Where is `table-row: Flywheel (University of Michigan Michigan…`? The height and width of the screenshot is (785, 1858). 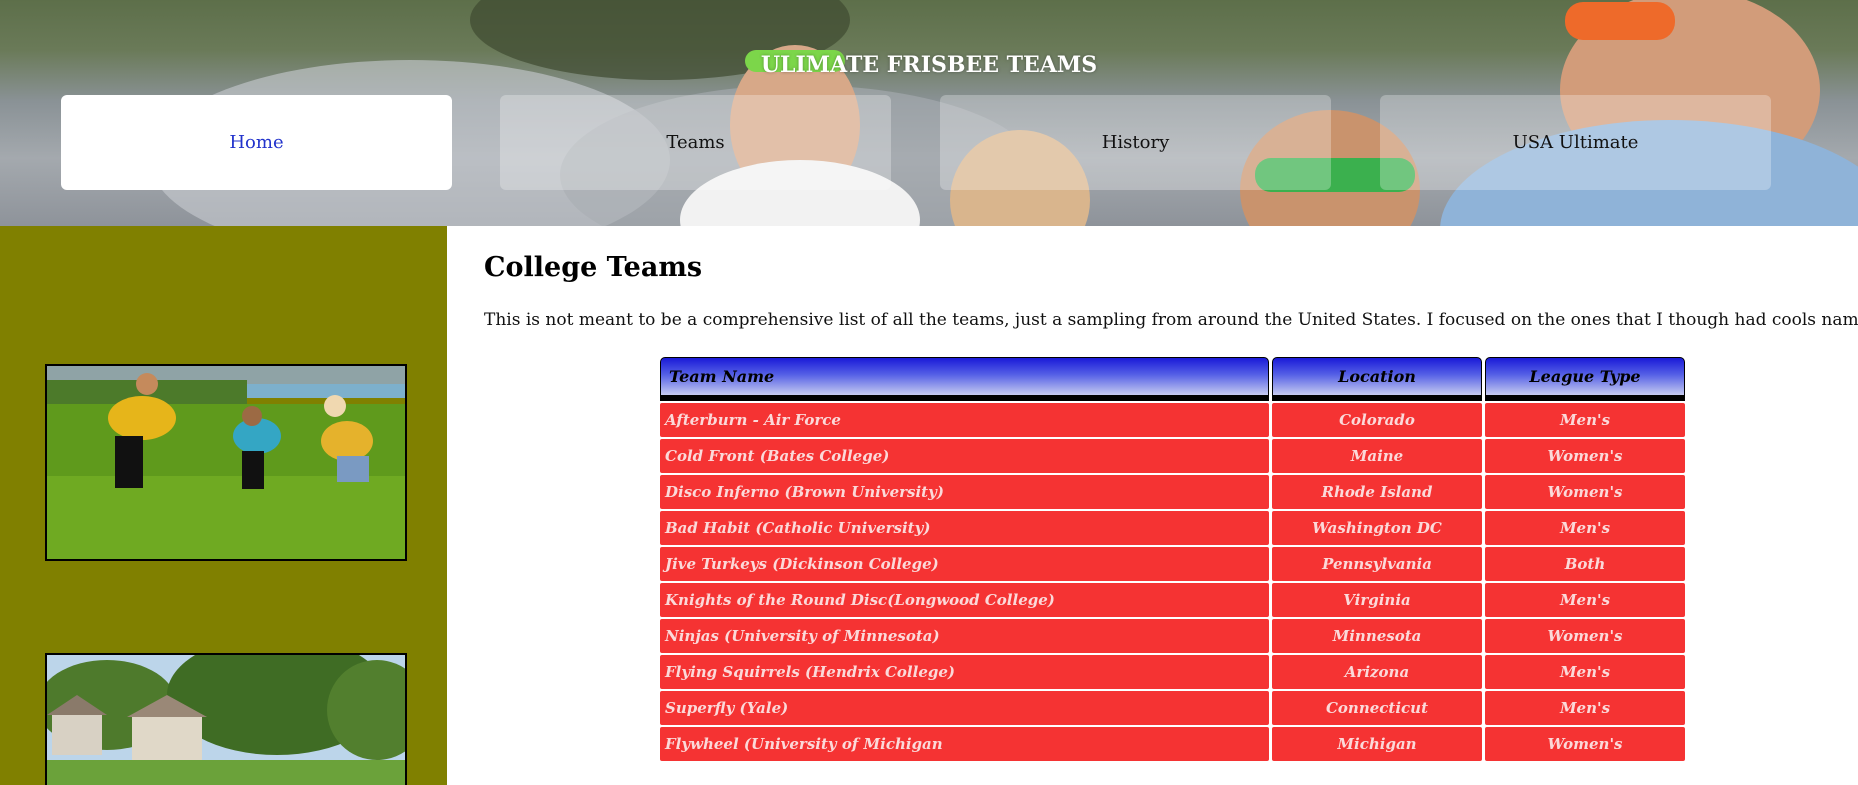 table-row: Flywheel (University of Michigan Michigan… is located at coordinates (1172, 744).